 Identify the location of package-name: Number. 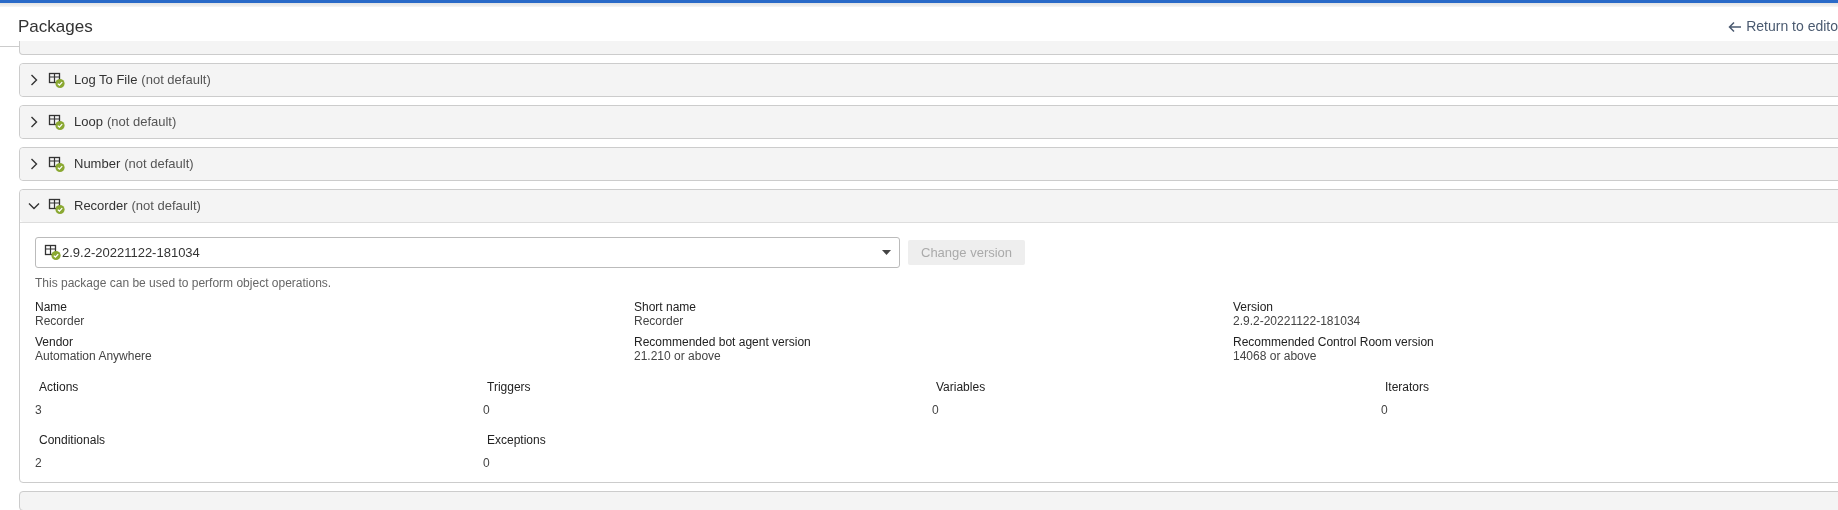
(97, 164).